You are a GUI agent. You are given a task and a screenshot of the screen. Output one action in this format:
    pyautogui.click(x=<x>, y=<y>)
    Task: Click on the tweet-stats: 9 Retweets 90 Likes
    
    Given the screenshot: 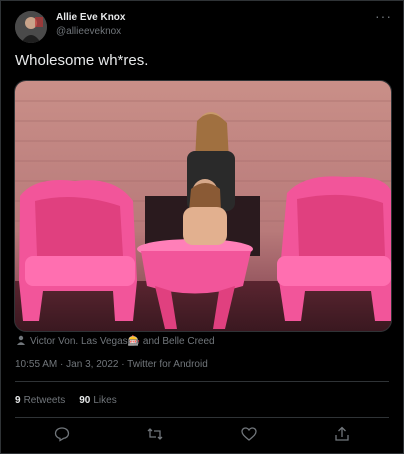 What is the action you would take?
    pyautogui.click(x=66, y=400)
    